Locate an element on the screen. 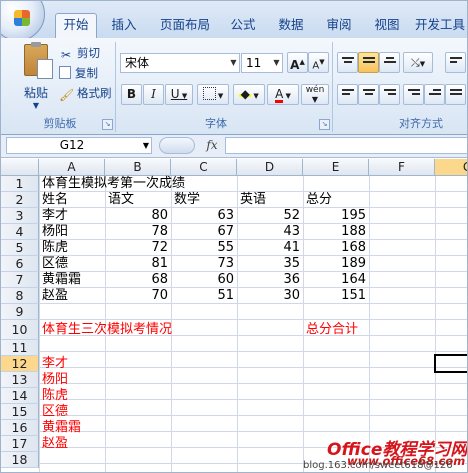  header-cell-chinese: 语文 is located at coordinates (121, 200).